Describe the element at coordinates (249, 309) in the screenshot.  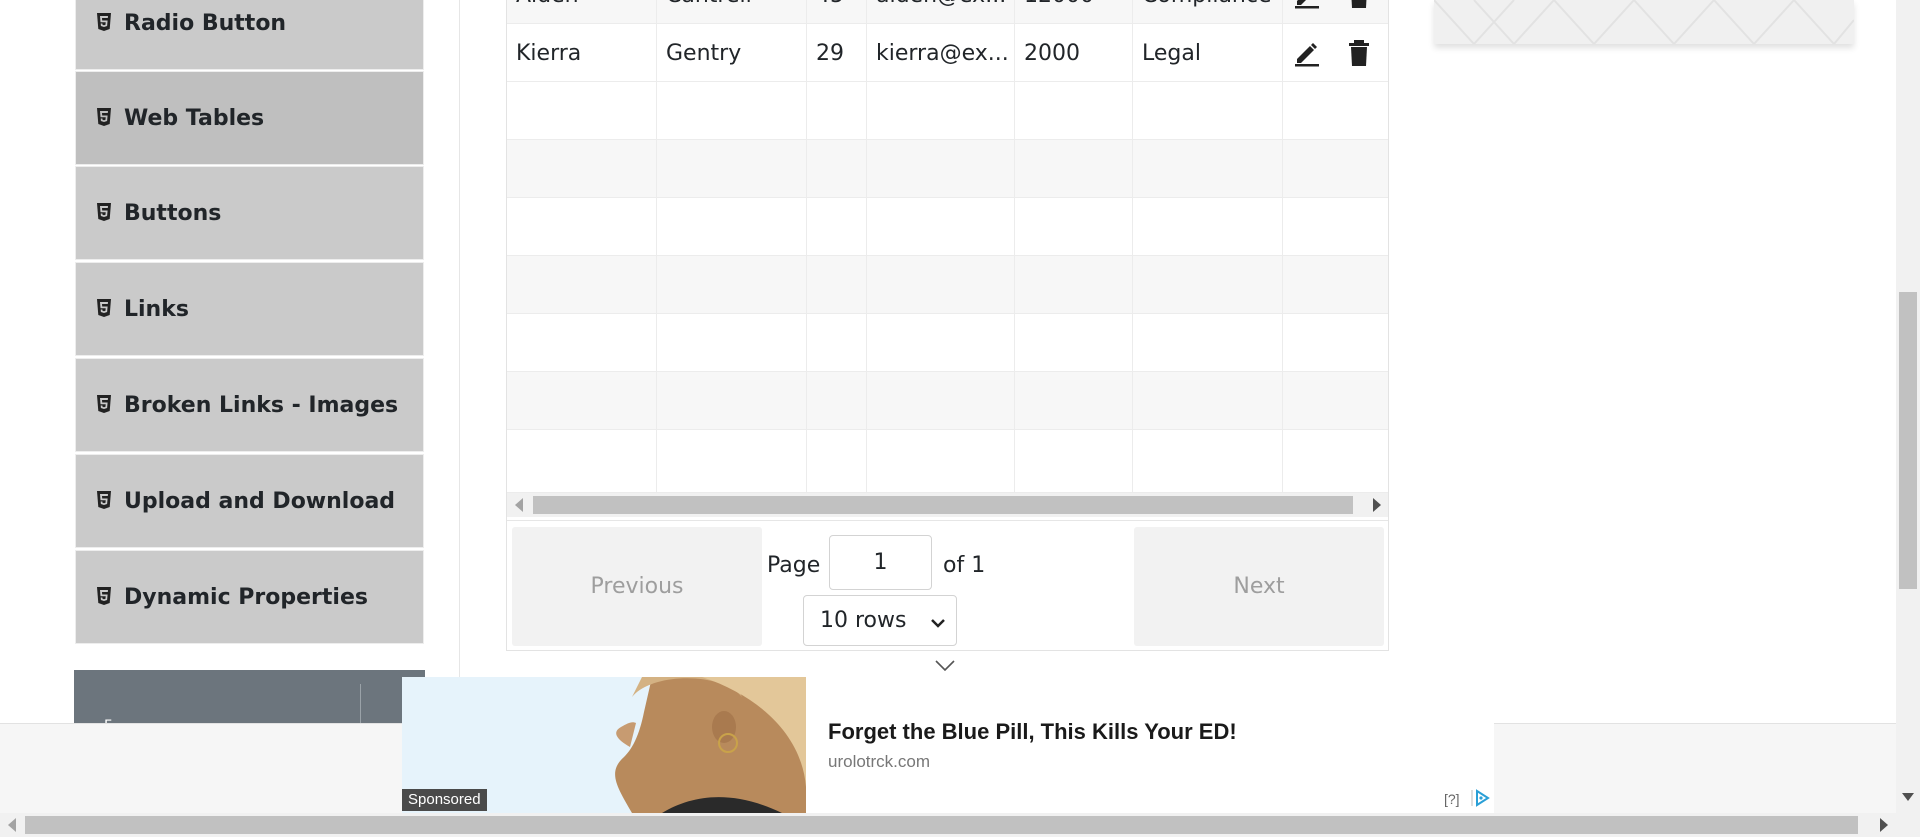
I see `menu-item-links: Links` at that location.